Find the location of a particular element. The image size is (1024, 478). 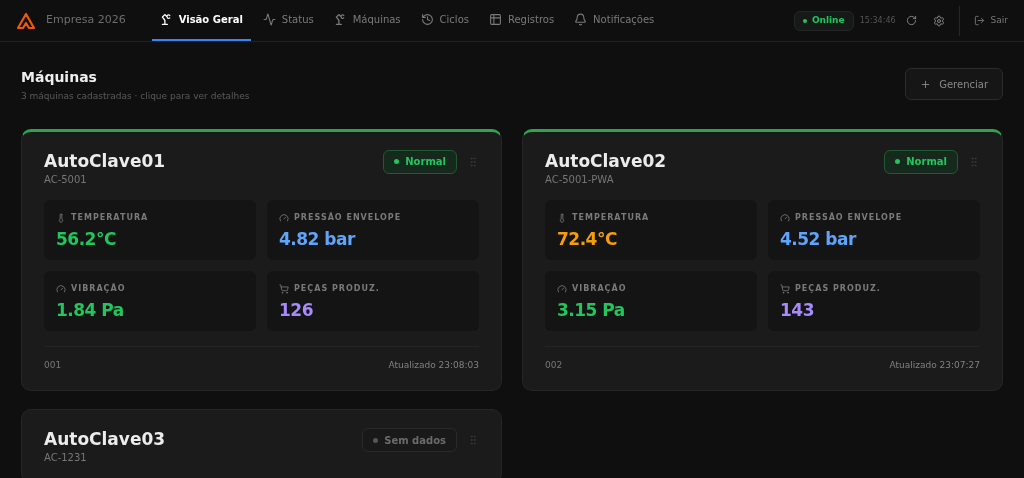

metric-value: 72.4°C is located at coordinates (587, 239).